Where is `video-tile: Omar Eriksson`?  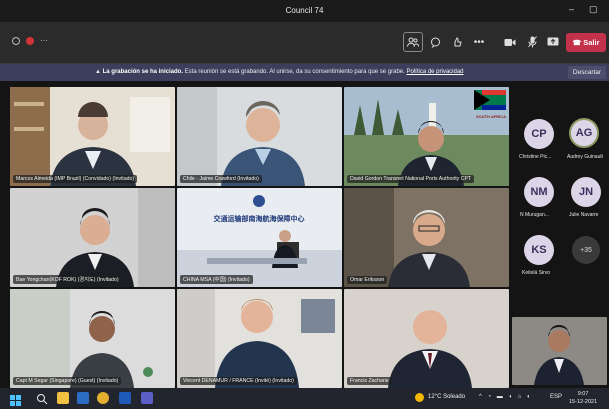
video-tile: Omar Eriksson is located at coordinates (426, 237).